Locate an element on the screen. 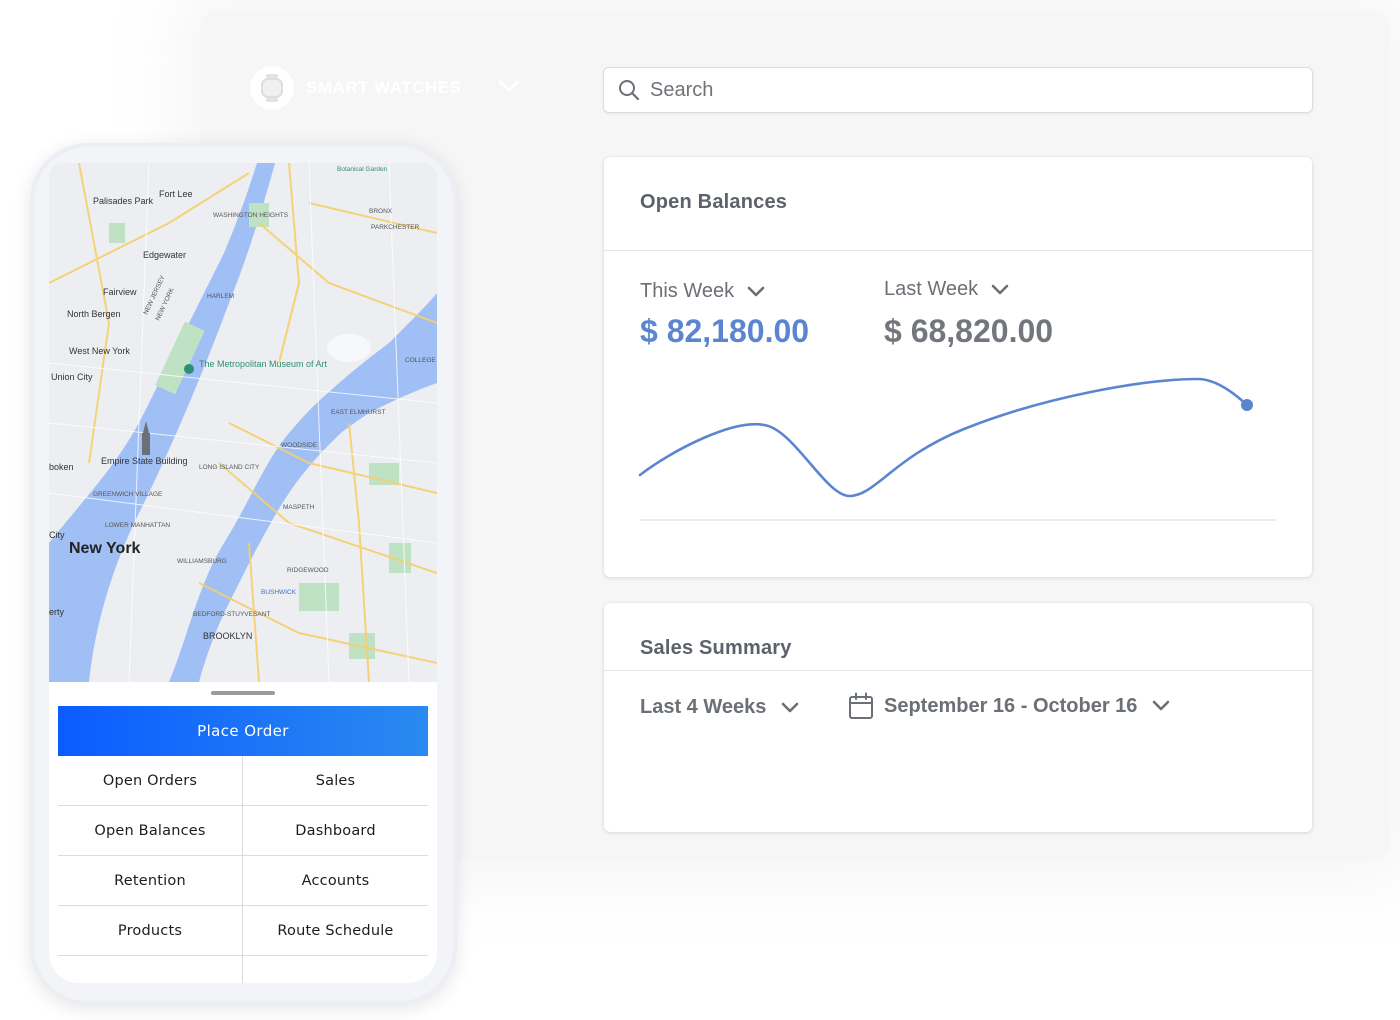  place-order-button: Place Order is located at coordinates (243, 731).